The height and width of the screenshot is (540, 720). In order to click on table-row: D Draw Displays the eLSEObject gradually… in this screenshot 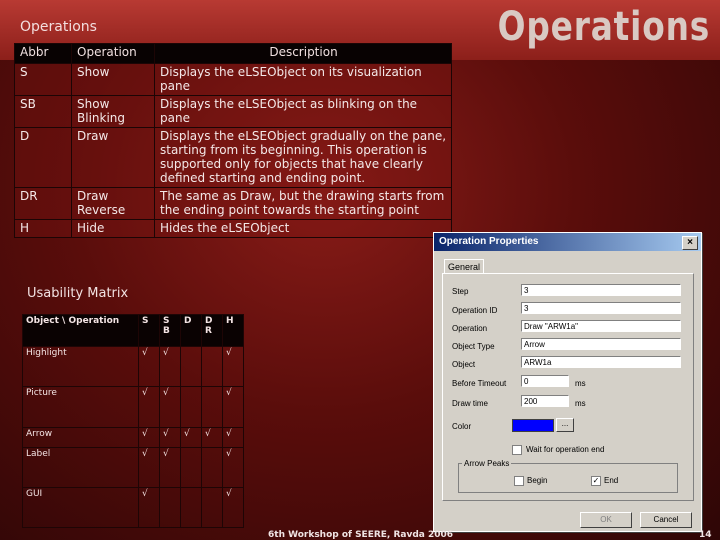, I will do `click(233, 157)`.